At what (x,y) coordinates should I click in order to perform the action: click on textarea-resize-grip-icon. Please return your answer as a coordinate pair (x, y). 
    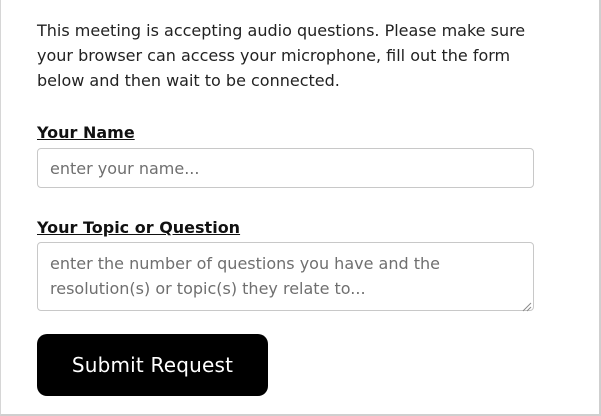
    Looking at the image, I should click on (526, 304).